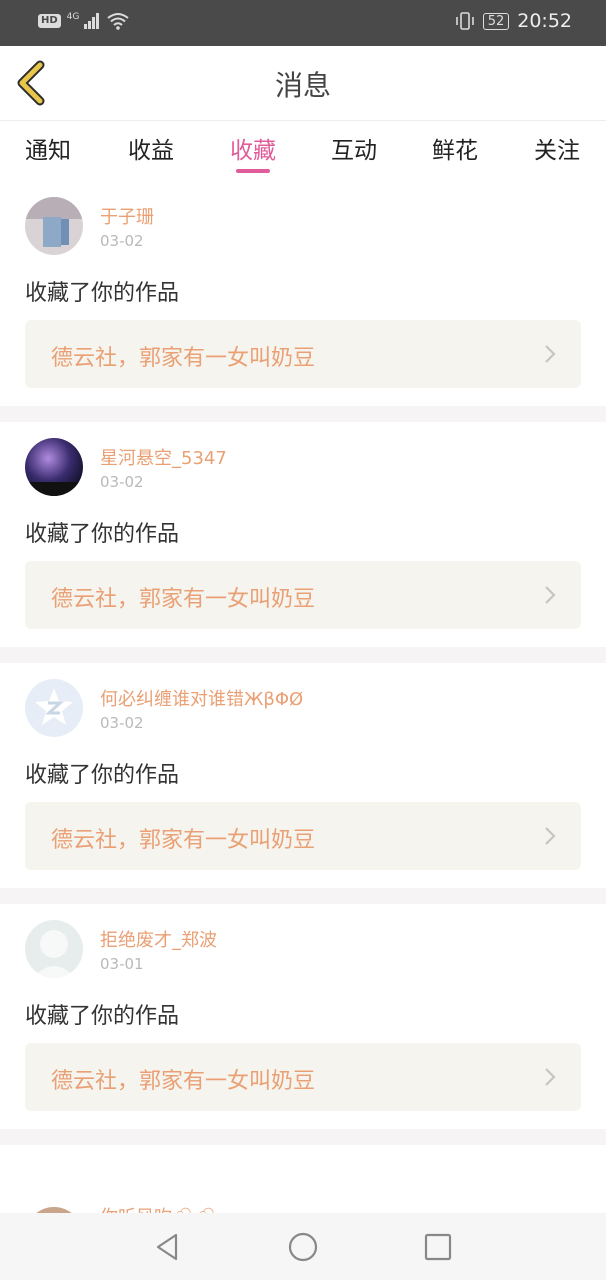  What do you see at coordinates (49, 21) in the screenshot?
I see `hd-badge: HD` at bounding box center [49, 21].